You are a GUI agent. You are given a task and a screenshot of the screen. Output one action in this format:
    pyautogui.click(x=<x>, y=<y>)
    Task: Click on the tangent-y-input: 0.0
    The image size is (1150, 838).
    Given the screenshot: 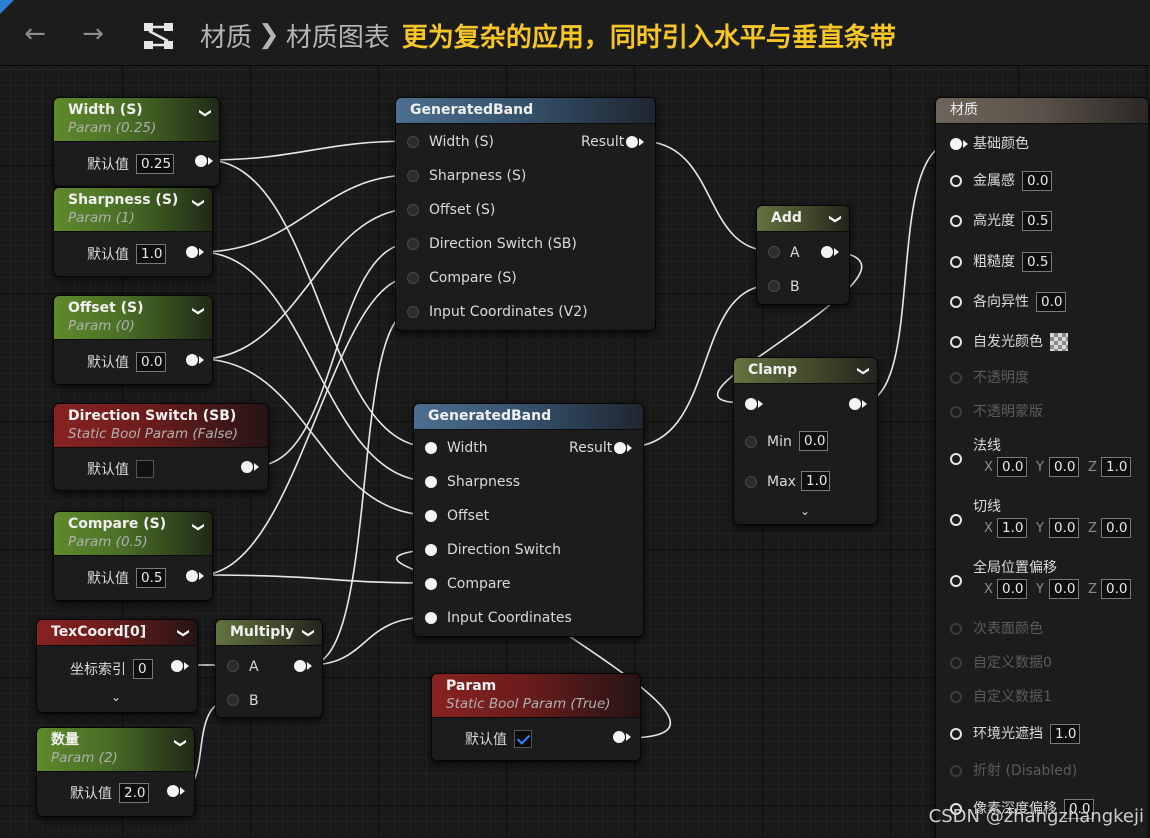 What is the action you would take?
    pyautogui.click(x=1064, y=528)
    